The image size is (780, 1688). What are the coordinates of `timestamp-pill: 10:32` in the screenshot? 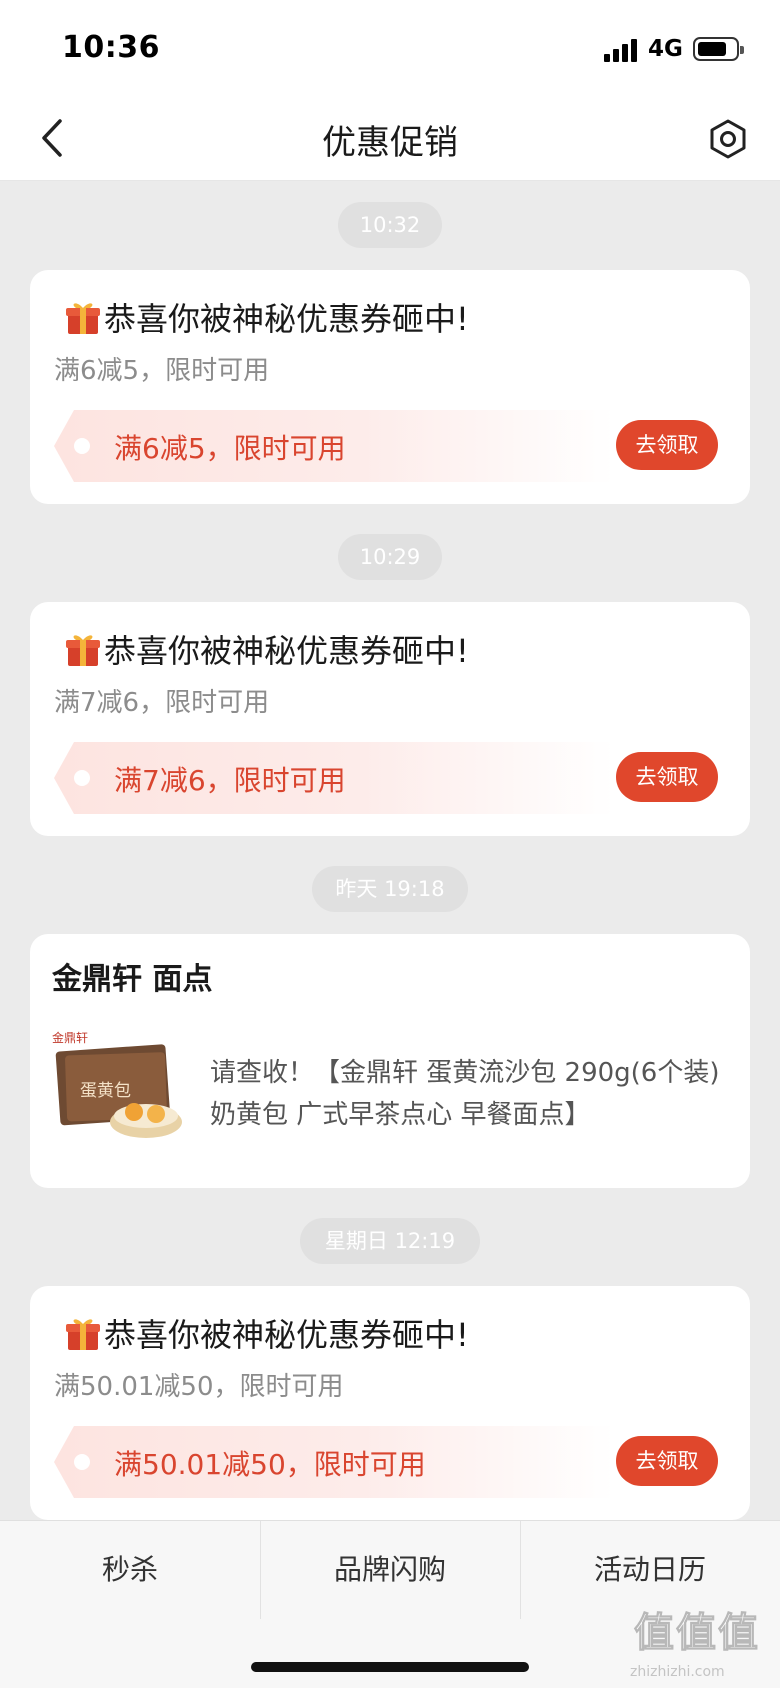 It's located at (390, 225).